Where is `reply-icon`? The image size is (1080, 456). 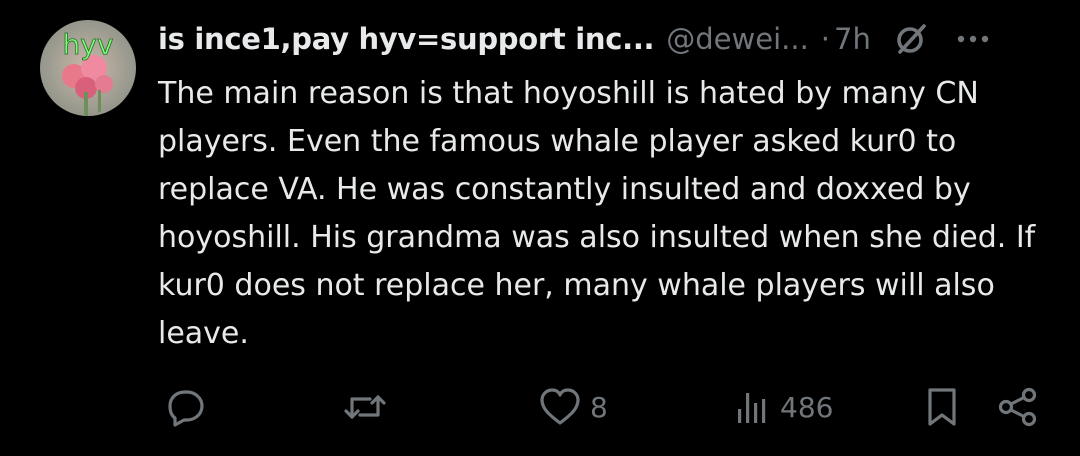
reply-icon is located at coordinates (184, 407).